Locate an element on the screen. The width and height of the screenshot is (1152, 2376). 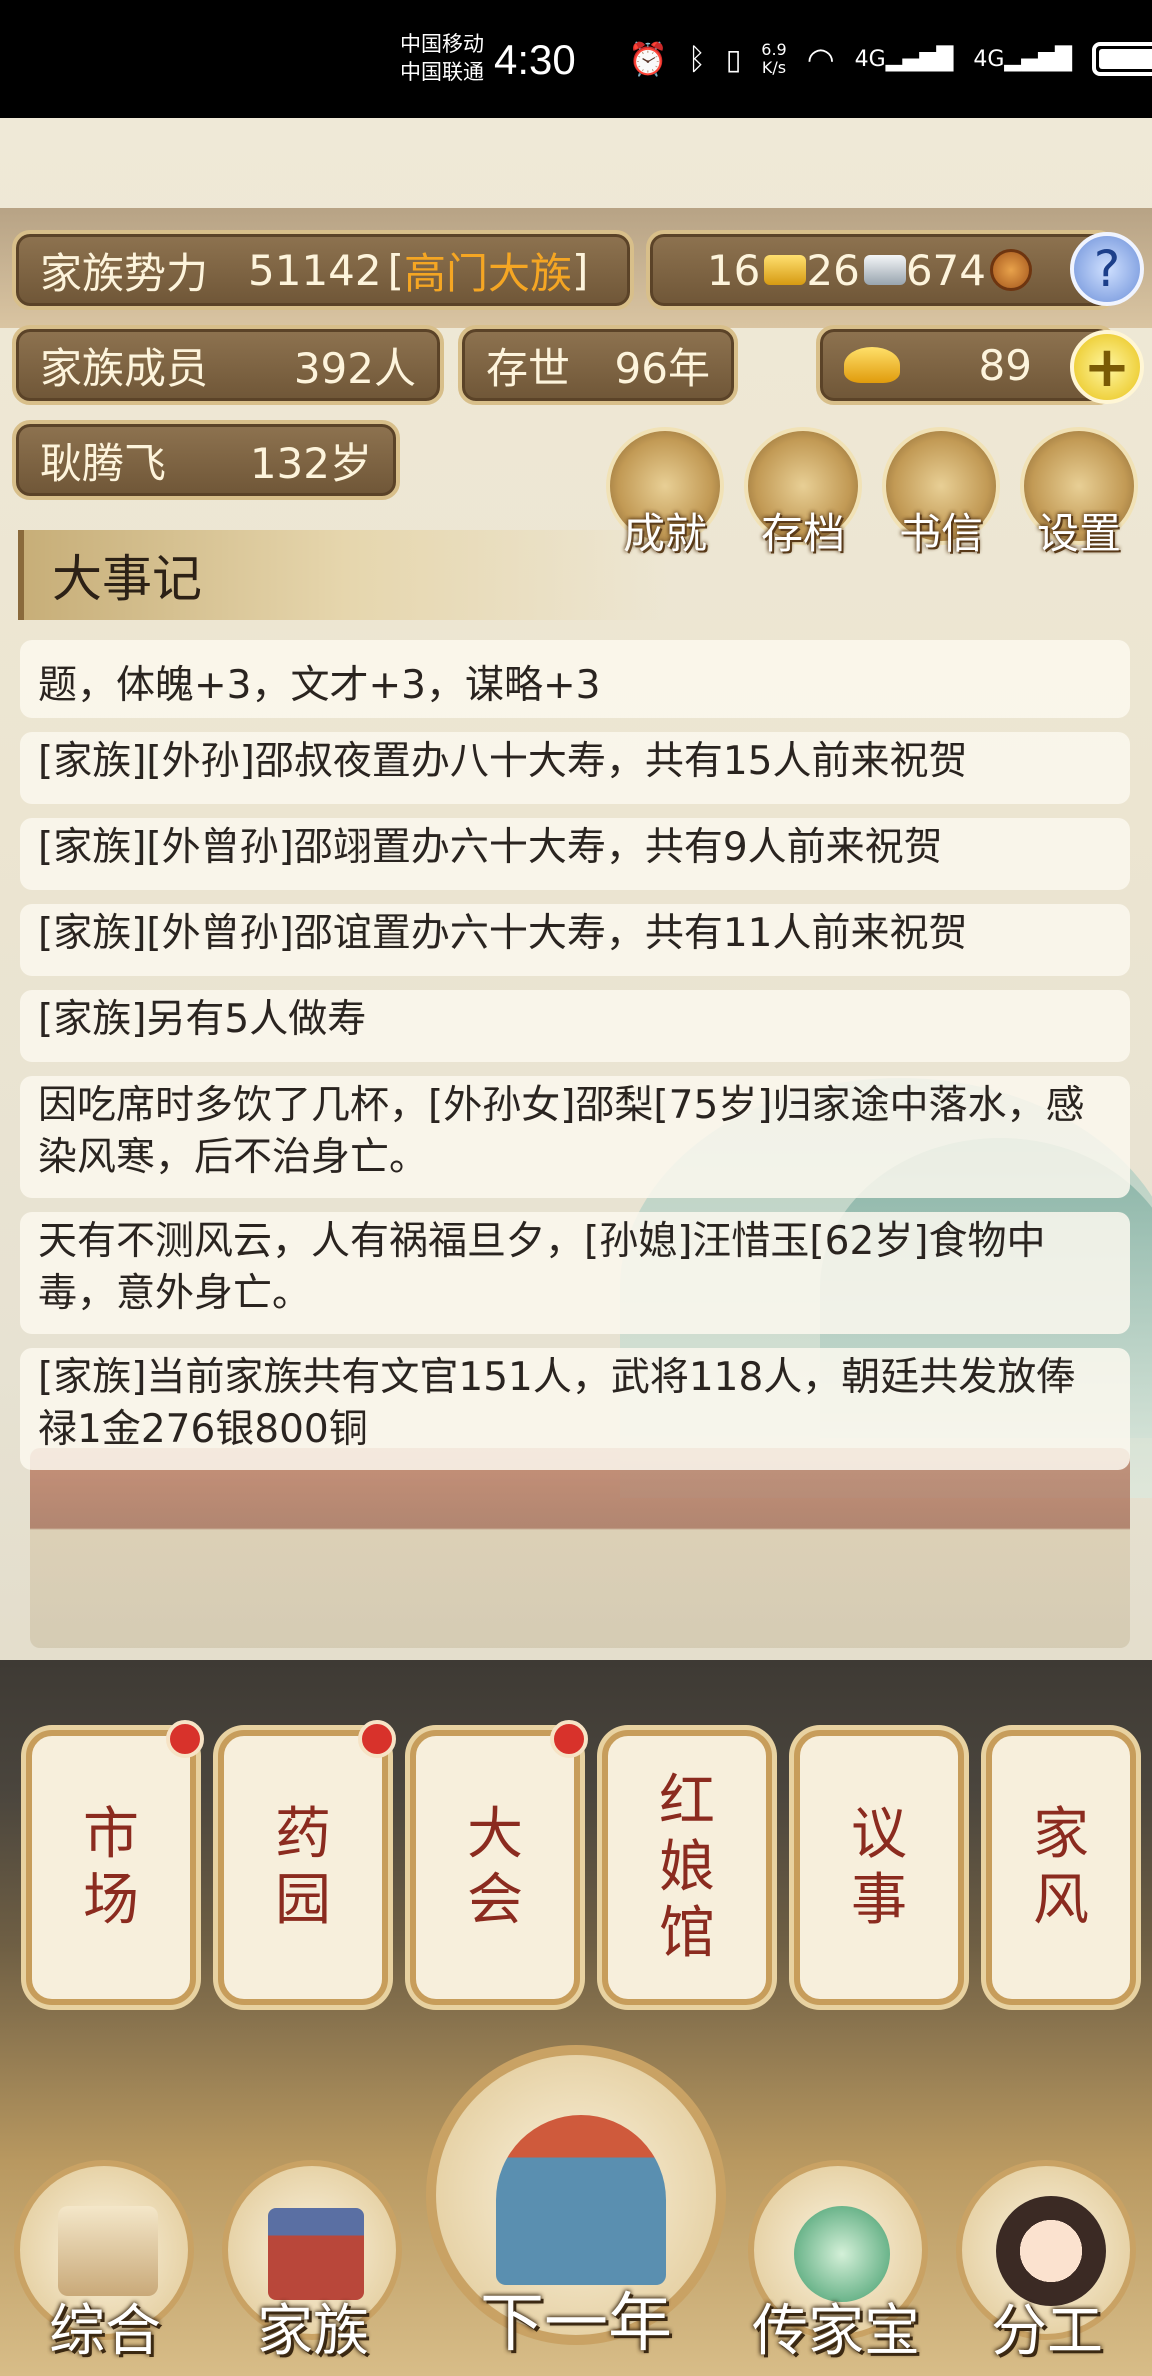
family-power-value: 51142 is located at coordinates (315, 270).